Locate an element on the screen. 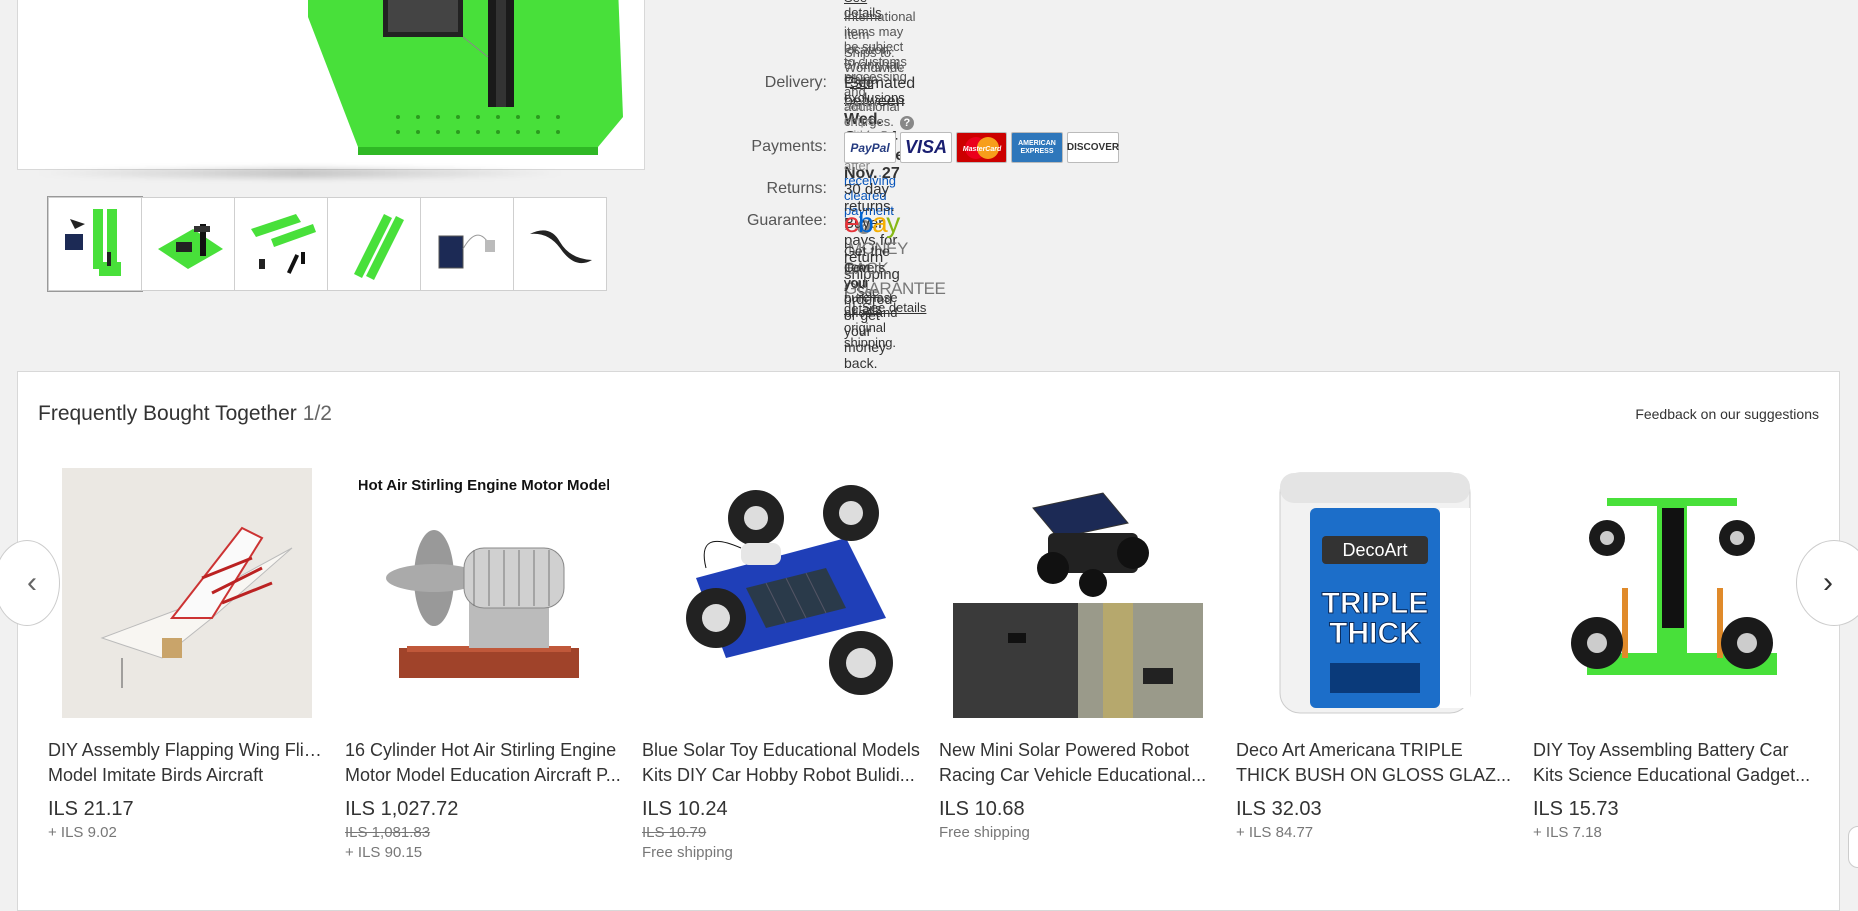 Image resolution: width=1858 pixels, height=911 pixels. side-feedback-tab is located at coordinates (1853, 847).